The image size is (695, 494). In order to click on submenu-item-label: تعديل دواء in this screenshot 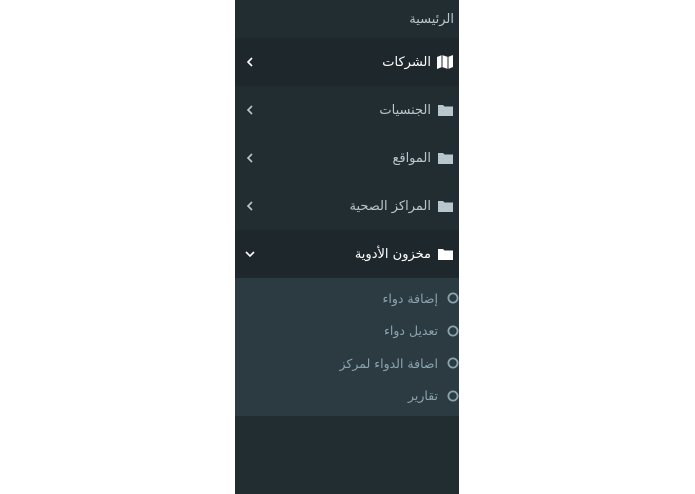, I will do `click(411, 331)`.